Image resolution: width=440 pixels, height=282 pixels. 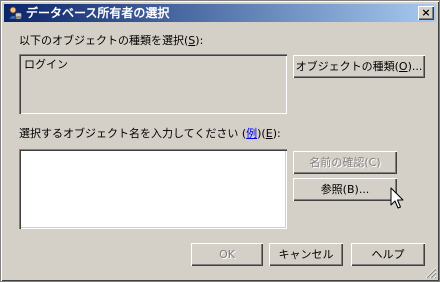 I want to click on database-user-icon, so click(x=15, y=13).